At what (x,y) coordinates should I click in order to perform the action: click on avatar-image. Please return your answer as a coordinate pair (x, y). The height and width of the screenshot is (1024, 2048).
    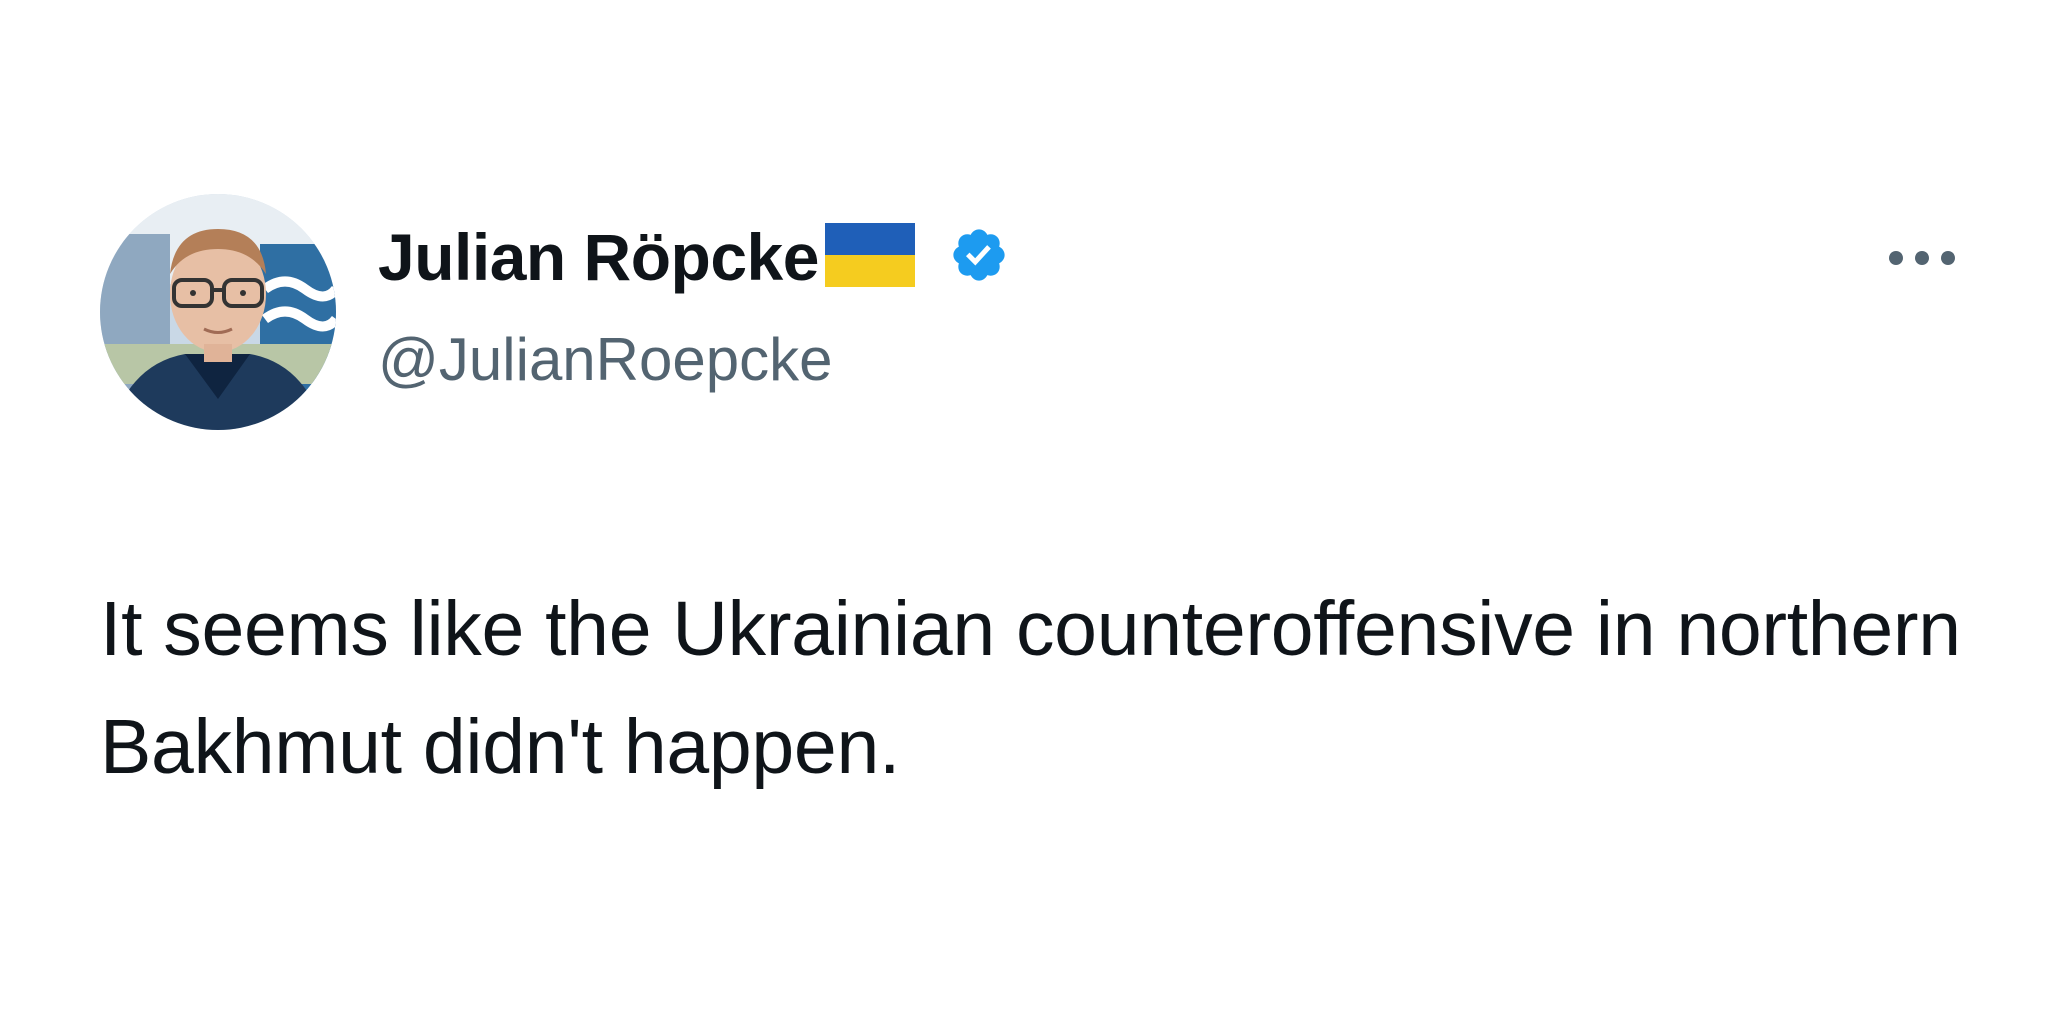
    Looking at the image, I should click on (218, 312).